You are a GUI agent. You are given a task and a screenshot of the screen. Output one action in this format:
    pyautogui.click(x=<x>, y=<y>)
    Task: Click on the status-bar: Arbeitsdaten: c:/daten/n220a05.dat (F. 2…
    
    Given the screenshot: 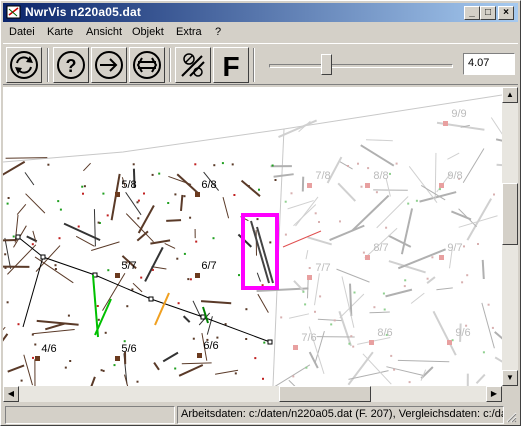 What is the action you would take?
    pyautogui.click(x=260, y=414)
    